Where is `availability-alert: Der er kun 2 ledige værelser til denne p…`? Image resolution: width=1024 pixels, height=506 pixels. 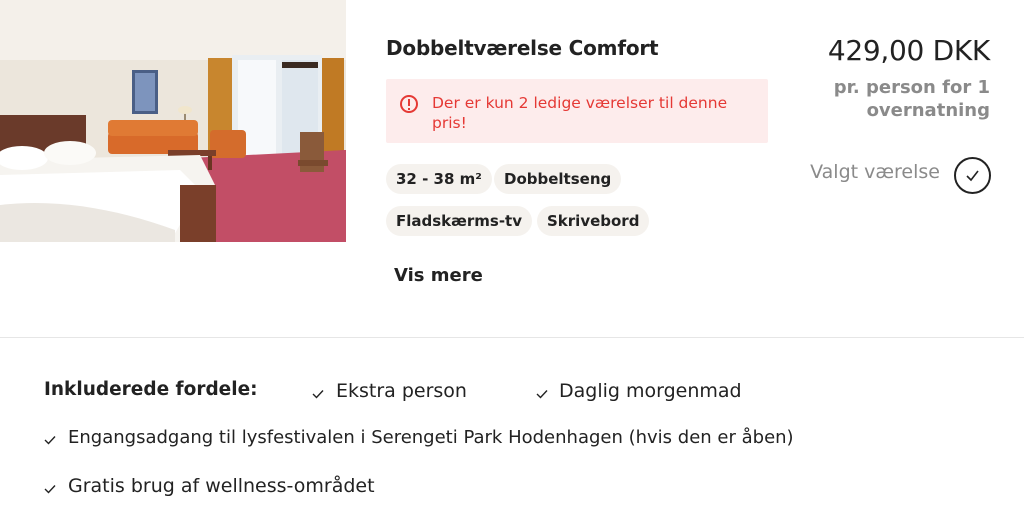 availability-alert: Der er kun 2 ledige værelser til denne p… is located at coordinates (577, 111).